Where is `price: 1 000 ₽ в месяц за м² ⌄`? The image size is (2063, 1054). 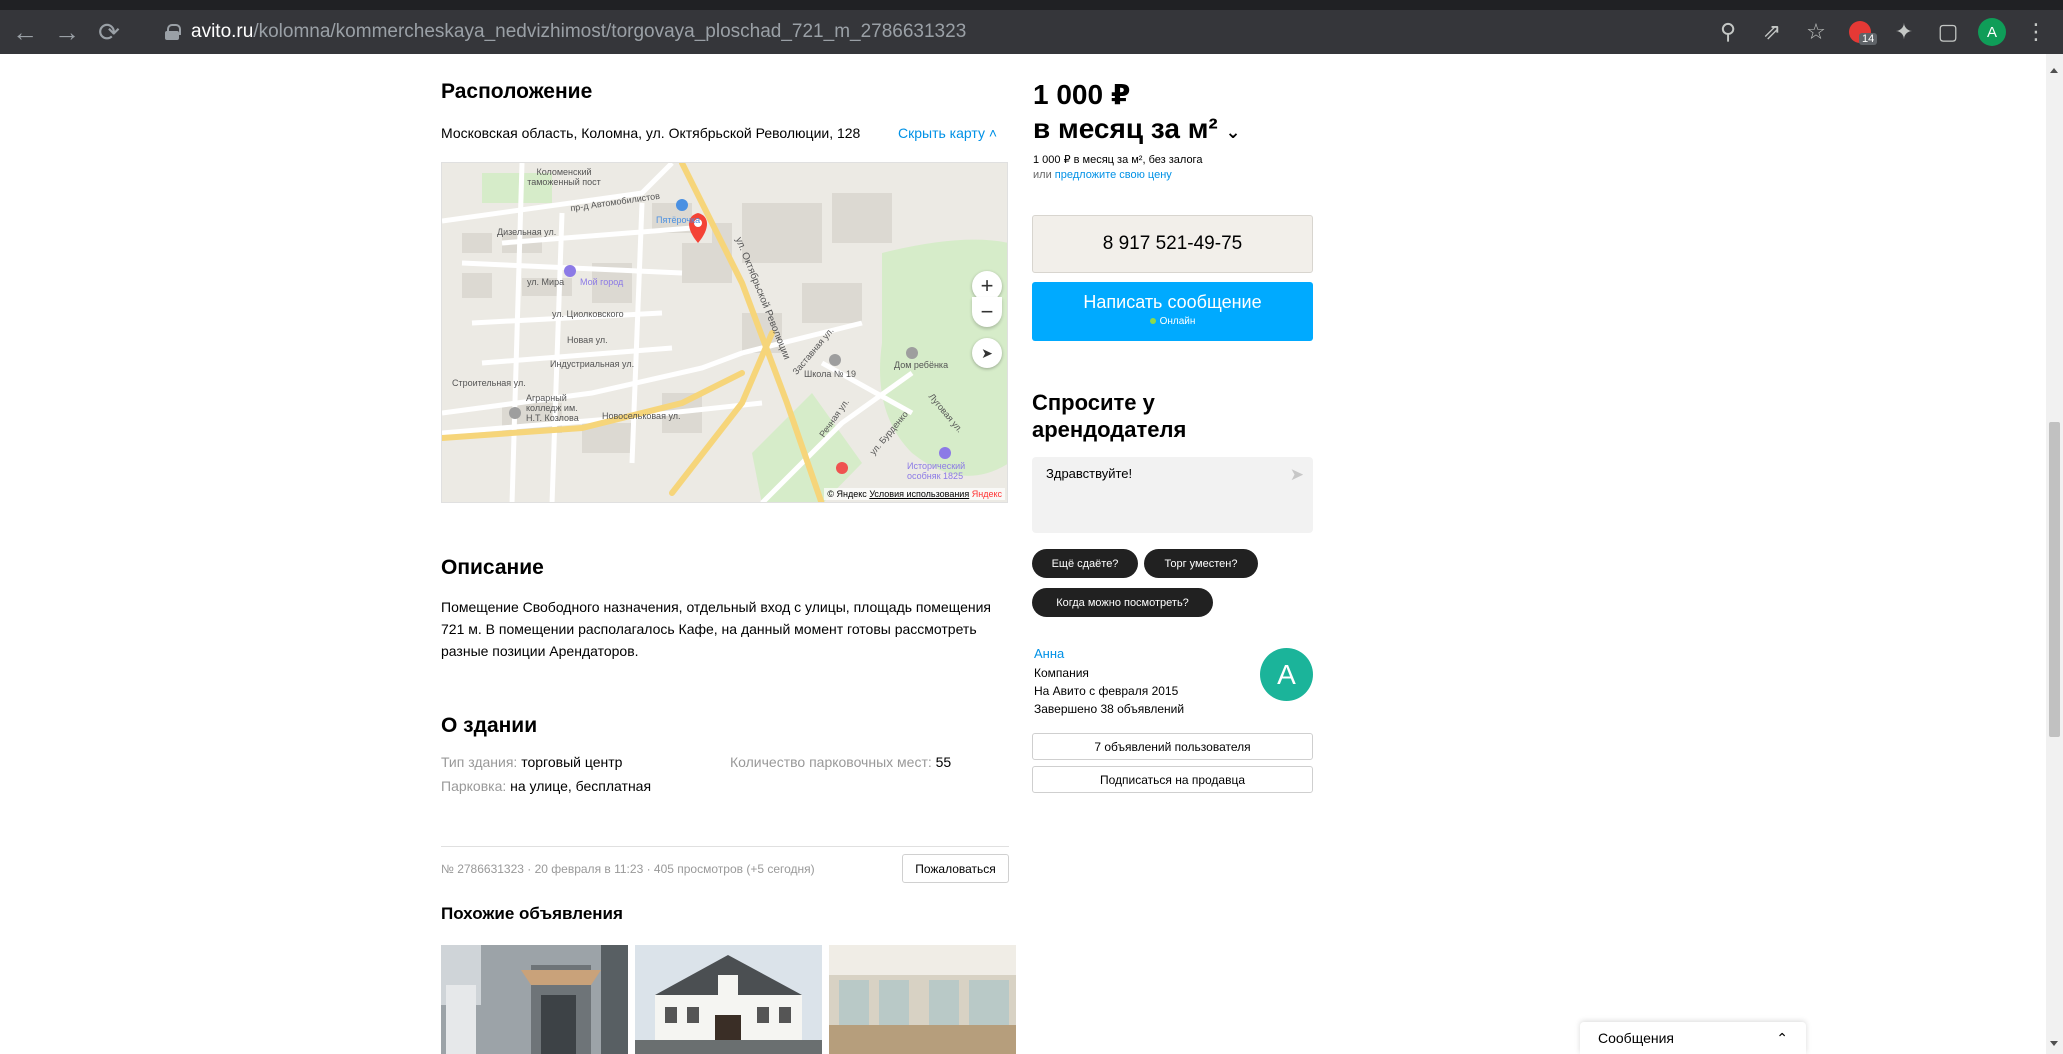
price: 1 000 ₽ в месяц за м² ⌄ is located at coordinates (1137, 113).